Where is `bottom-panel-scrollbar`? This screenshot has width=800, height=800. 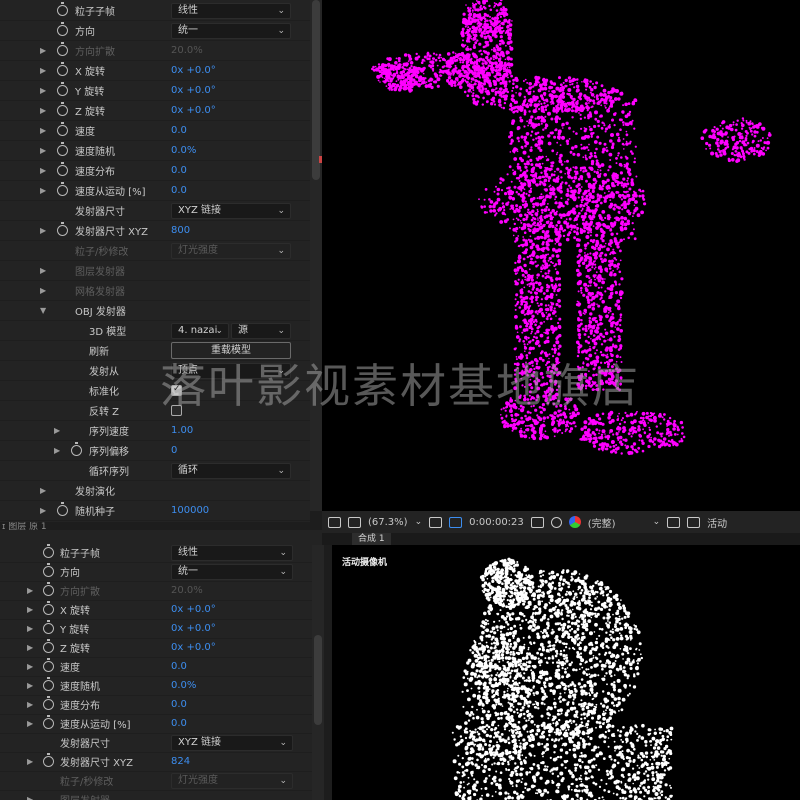
bottom-panel-scrollbar is located at coordinates (318, 672).